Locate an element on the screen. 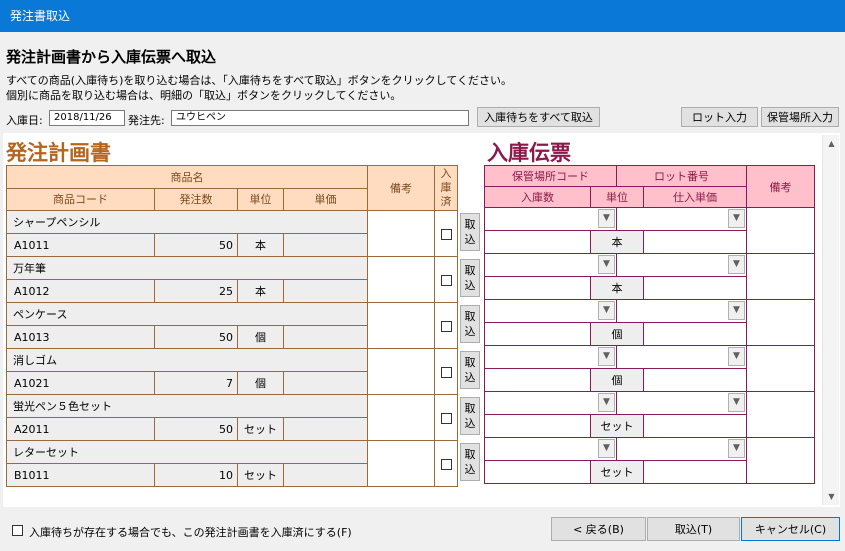  cancel-button: キャンセル(C) is located at coordinates (790, 529).